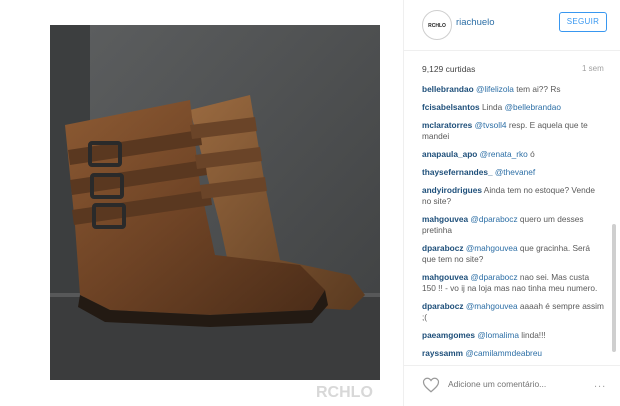  I want to click on comments-scrollbar, so click(614, 288).